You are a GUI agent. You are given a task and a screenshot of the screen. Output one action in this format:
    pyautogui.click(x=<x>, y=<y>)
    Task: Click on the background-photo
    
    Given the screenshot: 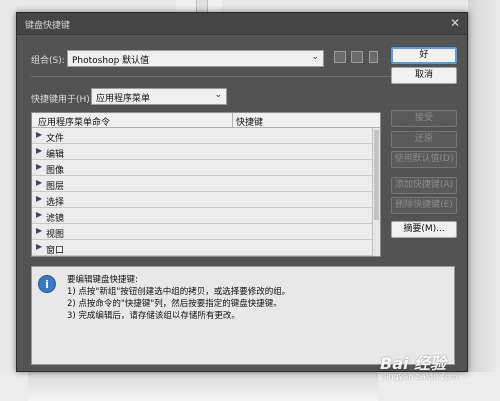 What is the action you would take?
    pyautogui.click(x=203, y=386)
    